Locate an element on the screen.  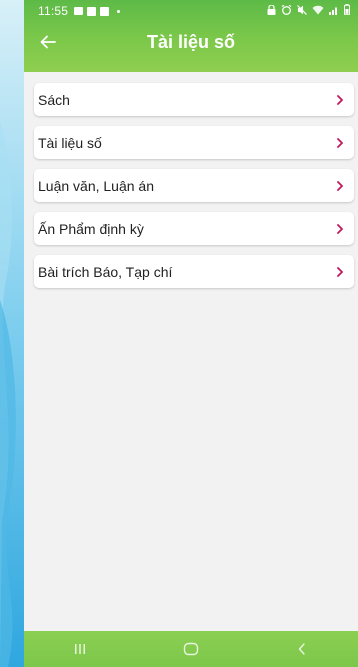
recents-icon is located at coordinates (79, 649).